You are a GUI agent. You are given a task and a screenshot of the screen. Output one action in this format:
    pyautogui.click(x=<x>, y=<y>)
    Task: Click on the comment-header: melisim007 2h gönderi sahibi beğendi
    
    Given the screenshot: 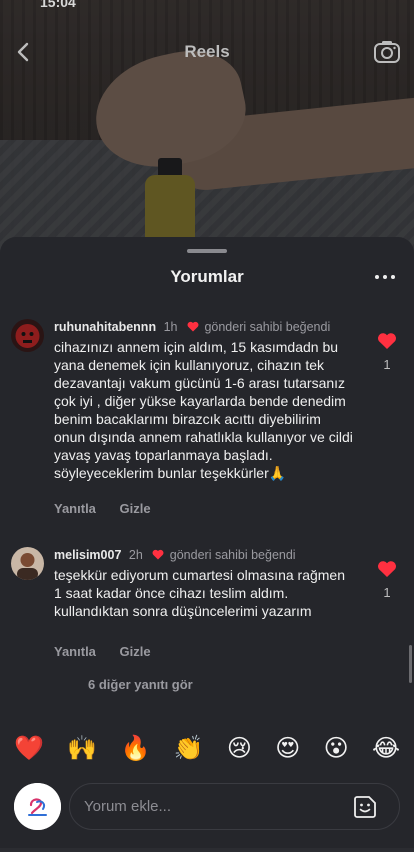 What is the action you would take?
    pyautogui.click(x=175, y=555)
    